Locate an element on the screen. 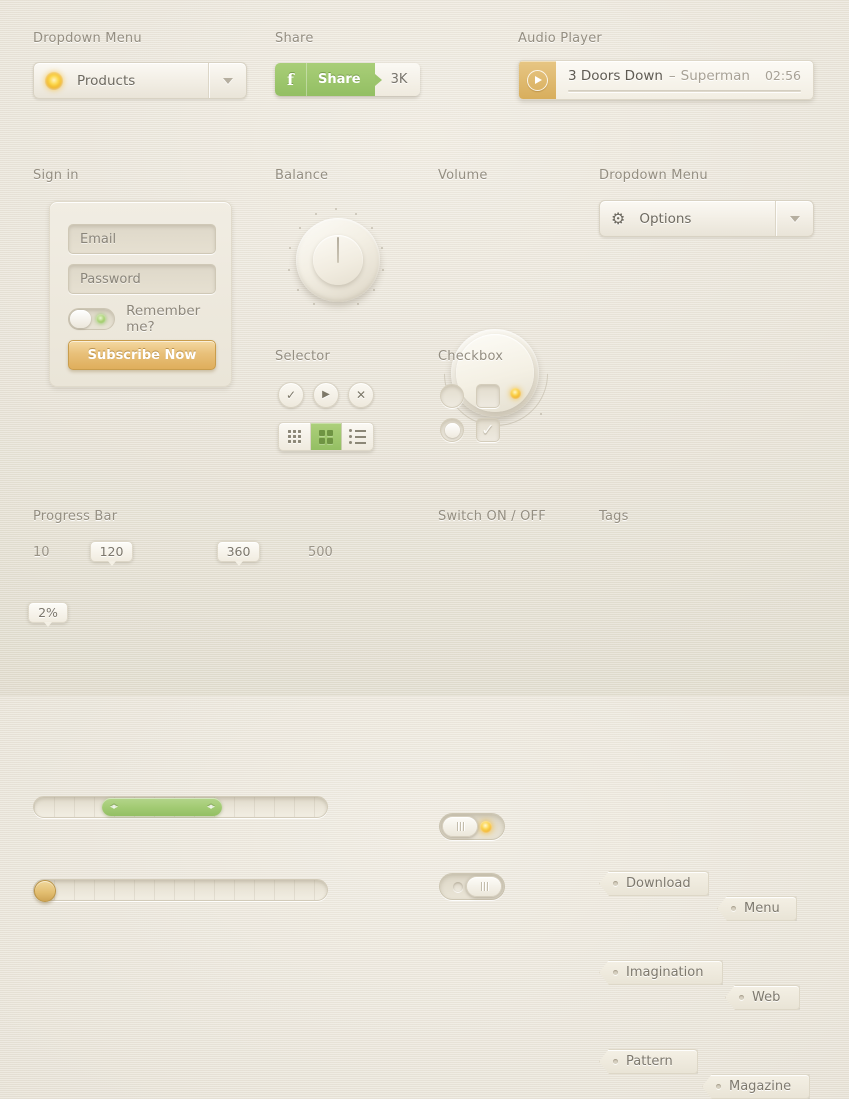  tag-imagination: Imagination is located at coordinates (661, 972).